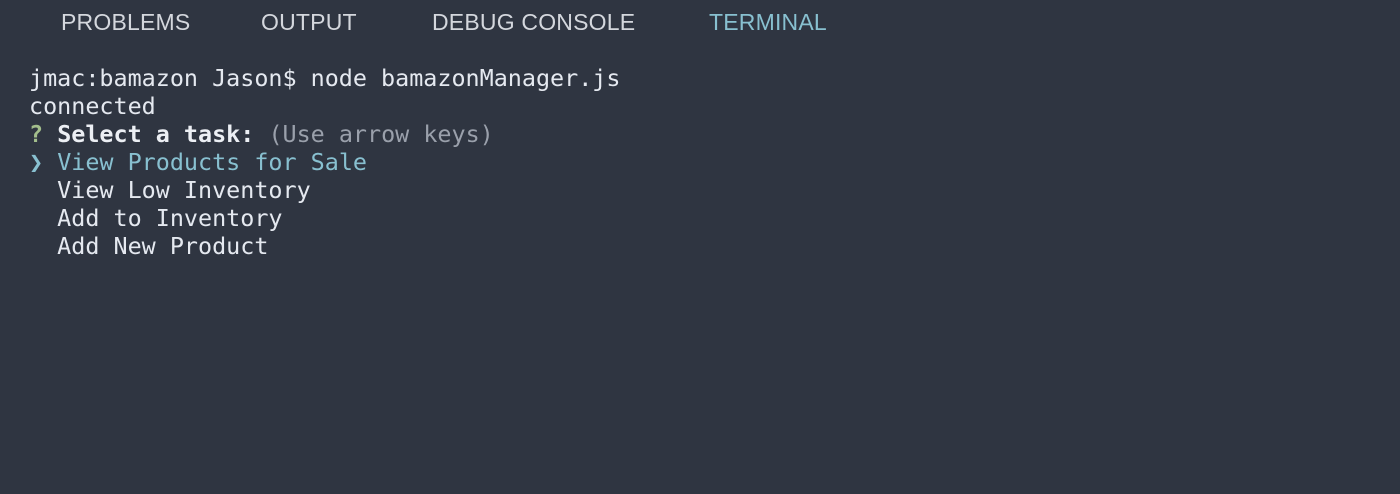 Image resolution: width=1400 pixels, height=494 pixels. What do you see at coordinates (533, 22) in the screenshot?
I see `tab-debug-console: DEBUG CONSOLE` at bounding box center [533, 22].